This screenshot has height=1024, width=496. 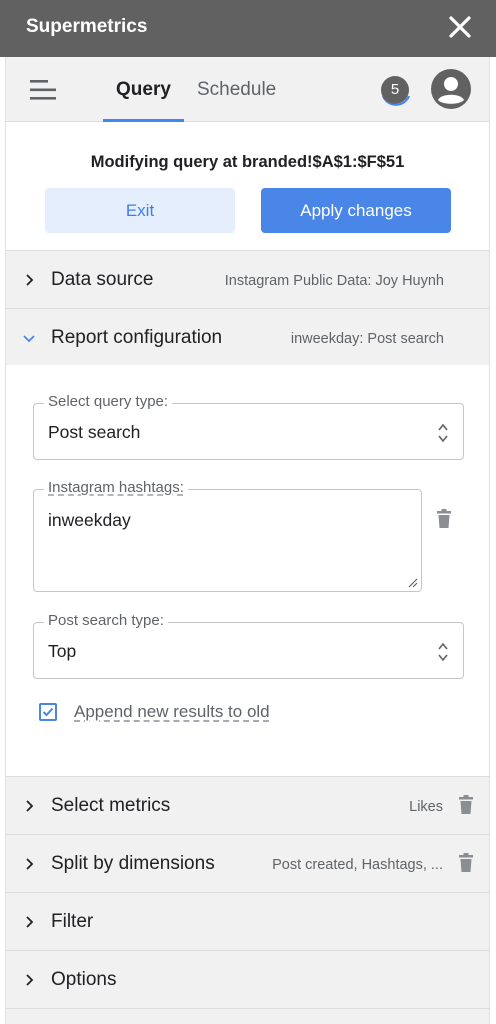 I want to click on section-summary: Likes, so click(x=426, y=807).